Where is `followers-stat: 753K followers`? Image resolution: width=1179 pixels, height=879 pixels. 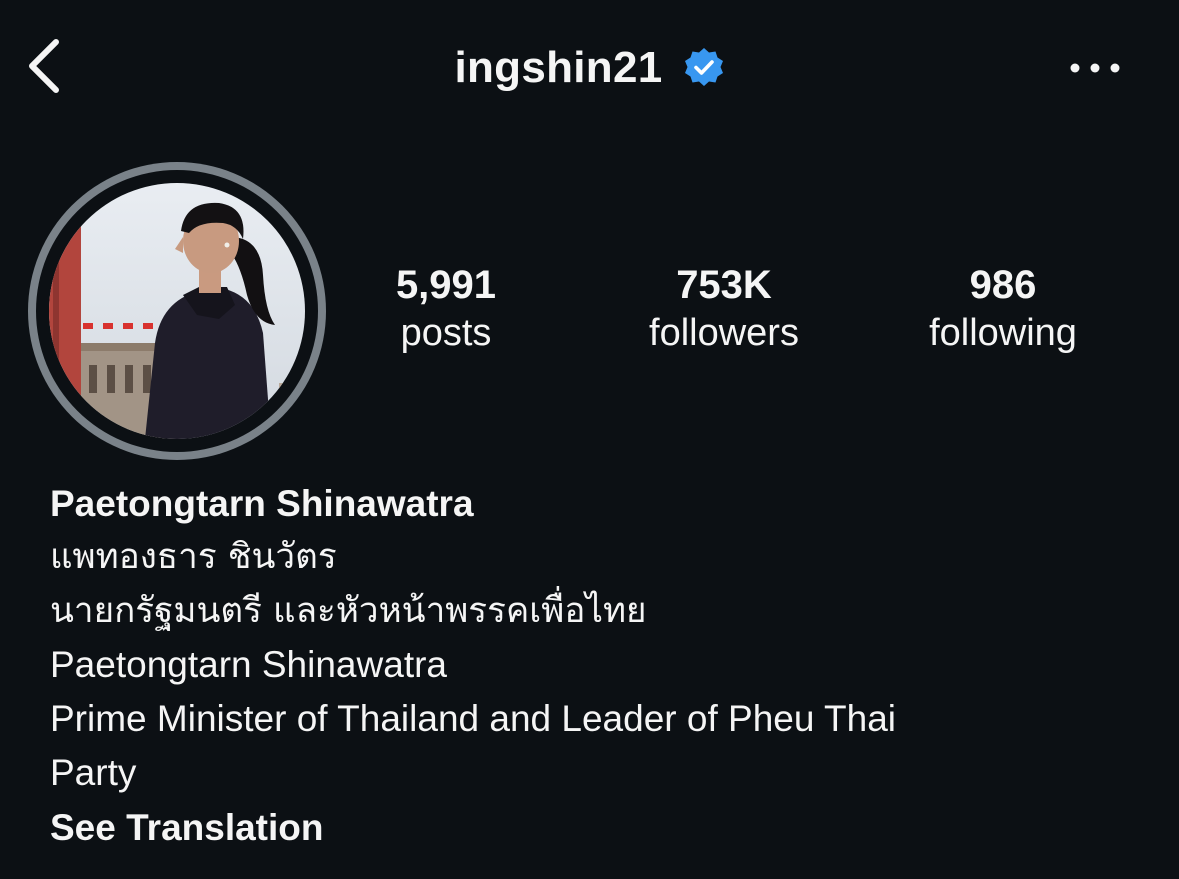
followers-stat: 753K followers is located at coordinates (724, 310).